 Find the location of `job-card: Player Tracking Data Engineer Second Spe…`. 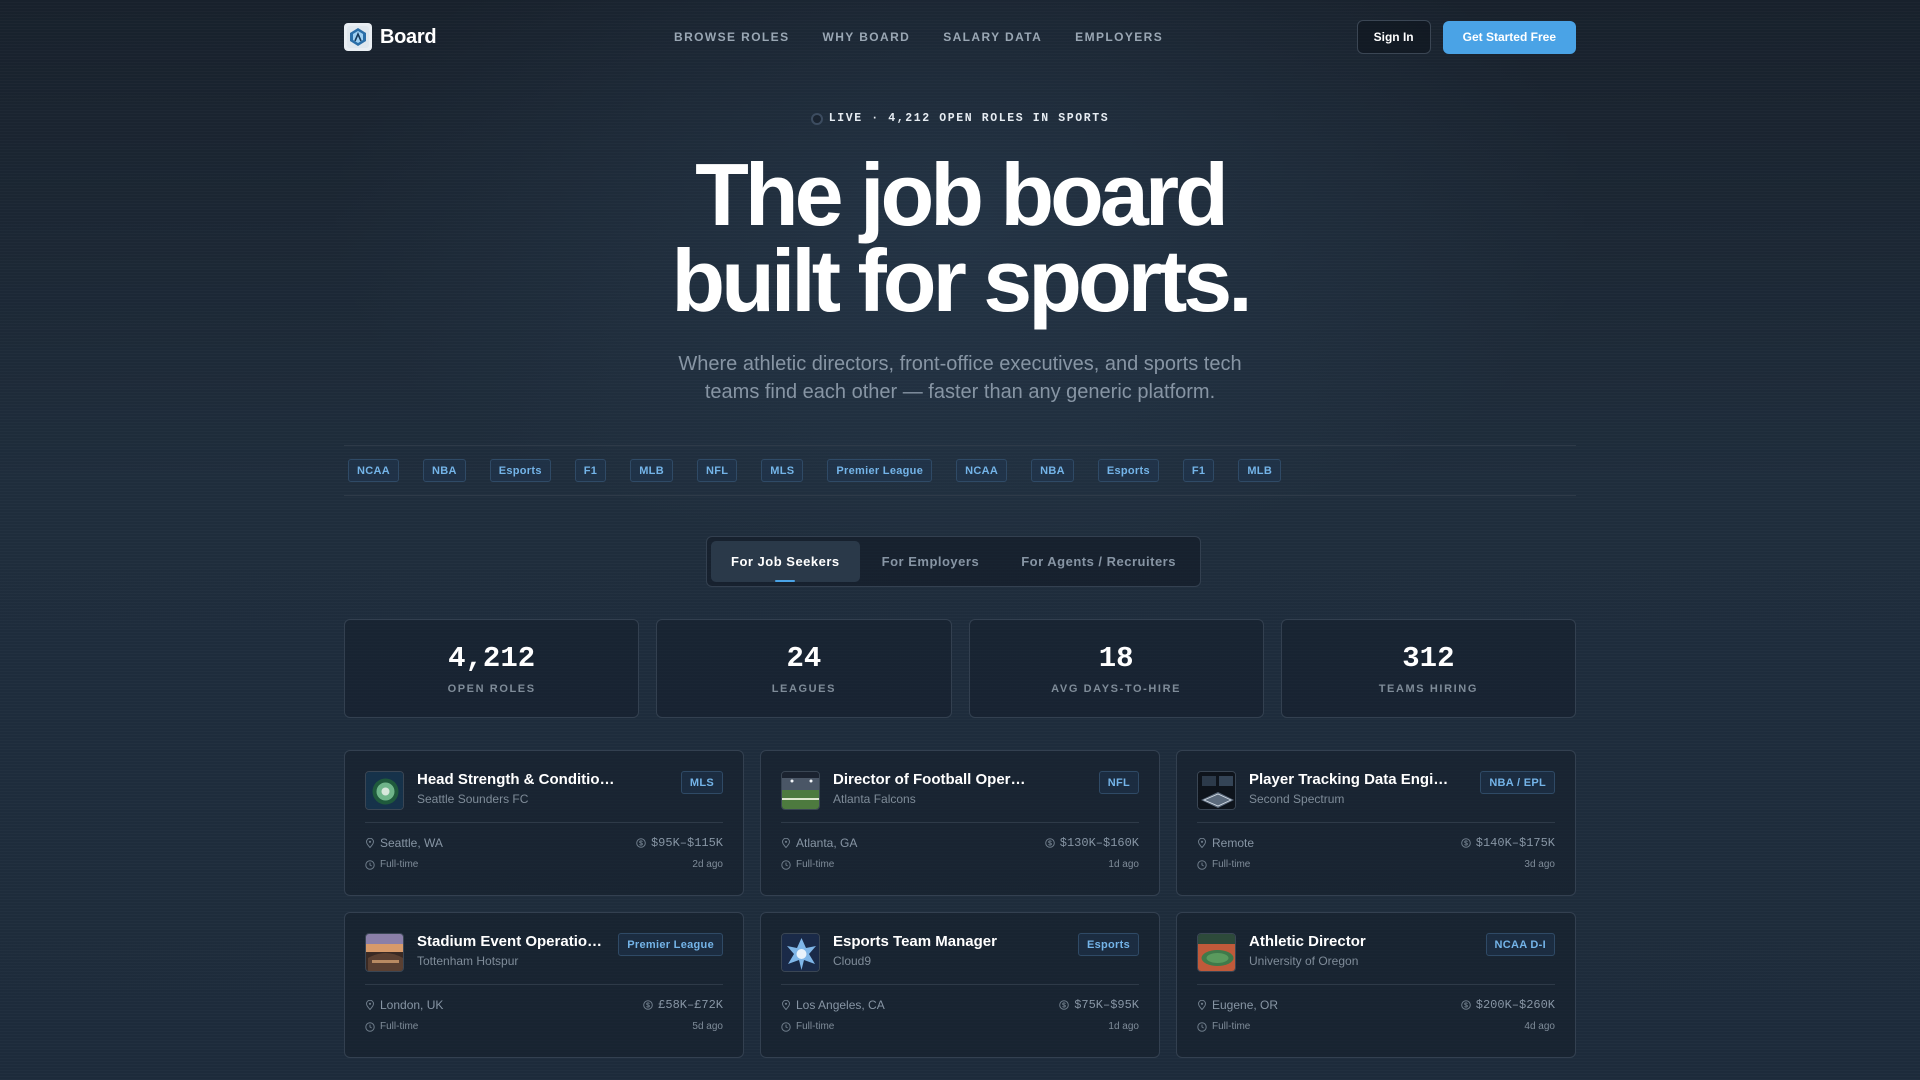

job-card: Player Tracking Data Engineer Second Spe… is located at coordinates (1376, 823).